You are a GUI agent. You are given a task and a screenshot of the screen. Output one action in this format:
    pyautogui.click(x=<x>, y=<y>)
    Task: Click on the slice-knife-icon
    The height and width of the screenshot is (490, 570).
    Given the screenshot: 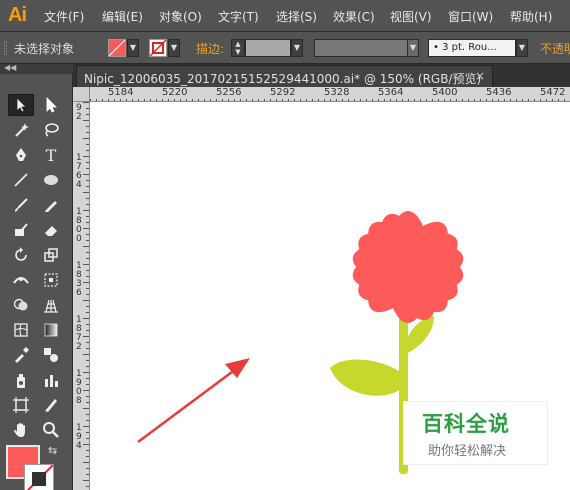 What is the action you would take?
    pyautogui.click(x=51, y=405)
    